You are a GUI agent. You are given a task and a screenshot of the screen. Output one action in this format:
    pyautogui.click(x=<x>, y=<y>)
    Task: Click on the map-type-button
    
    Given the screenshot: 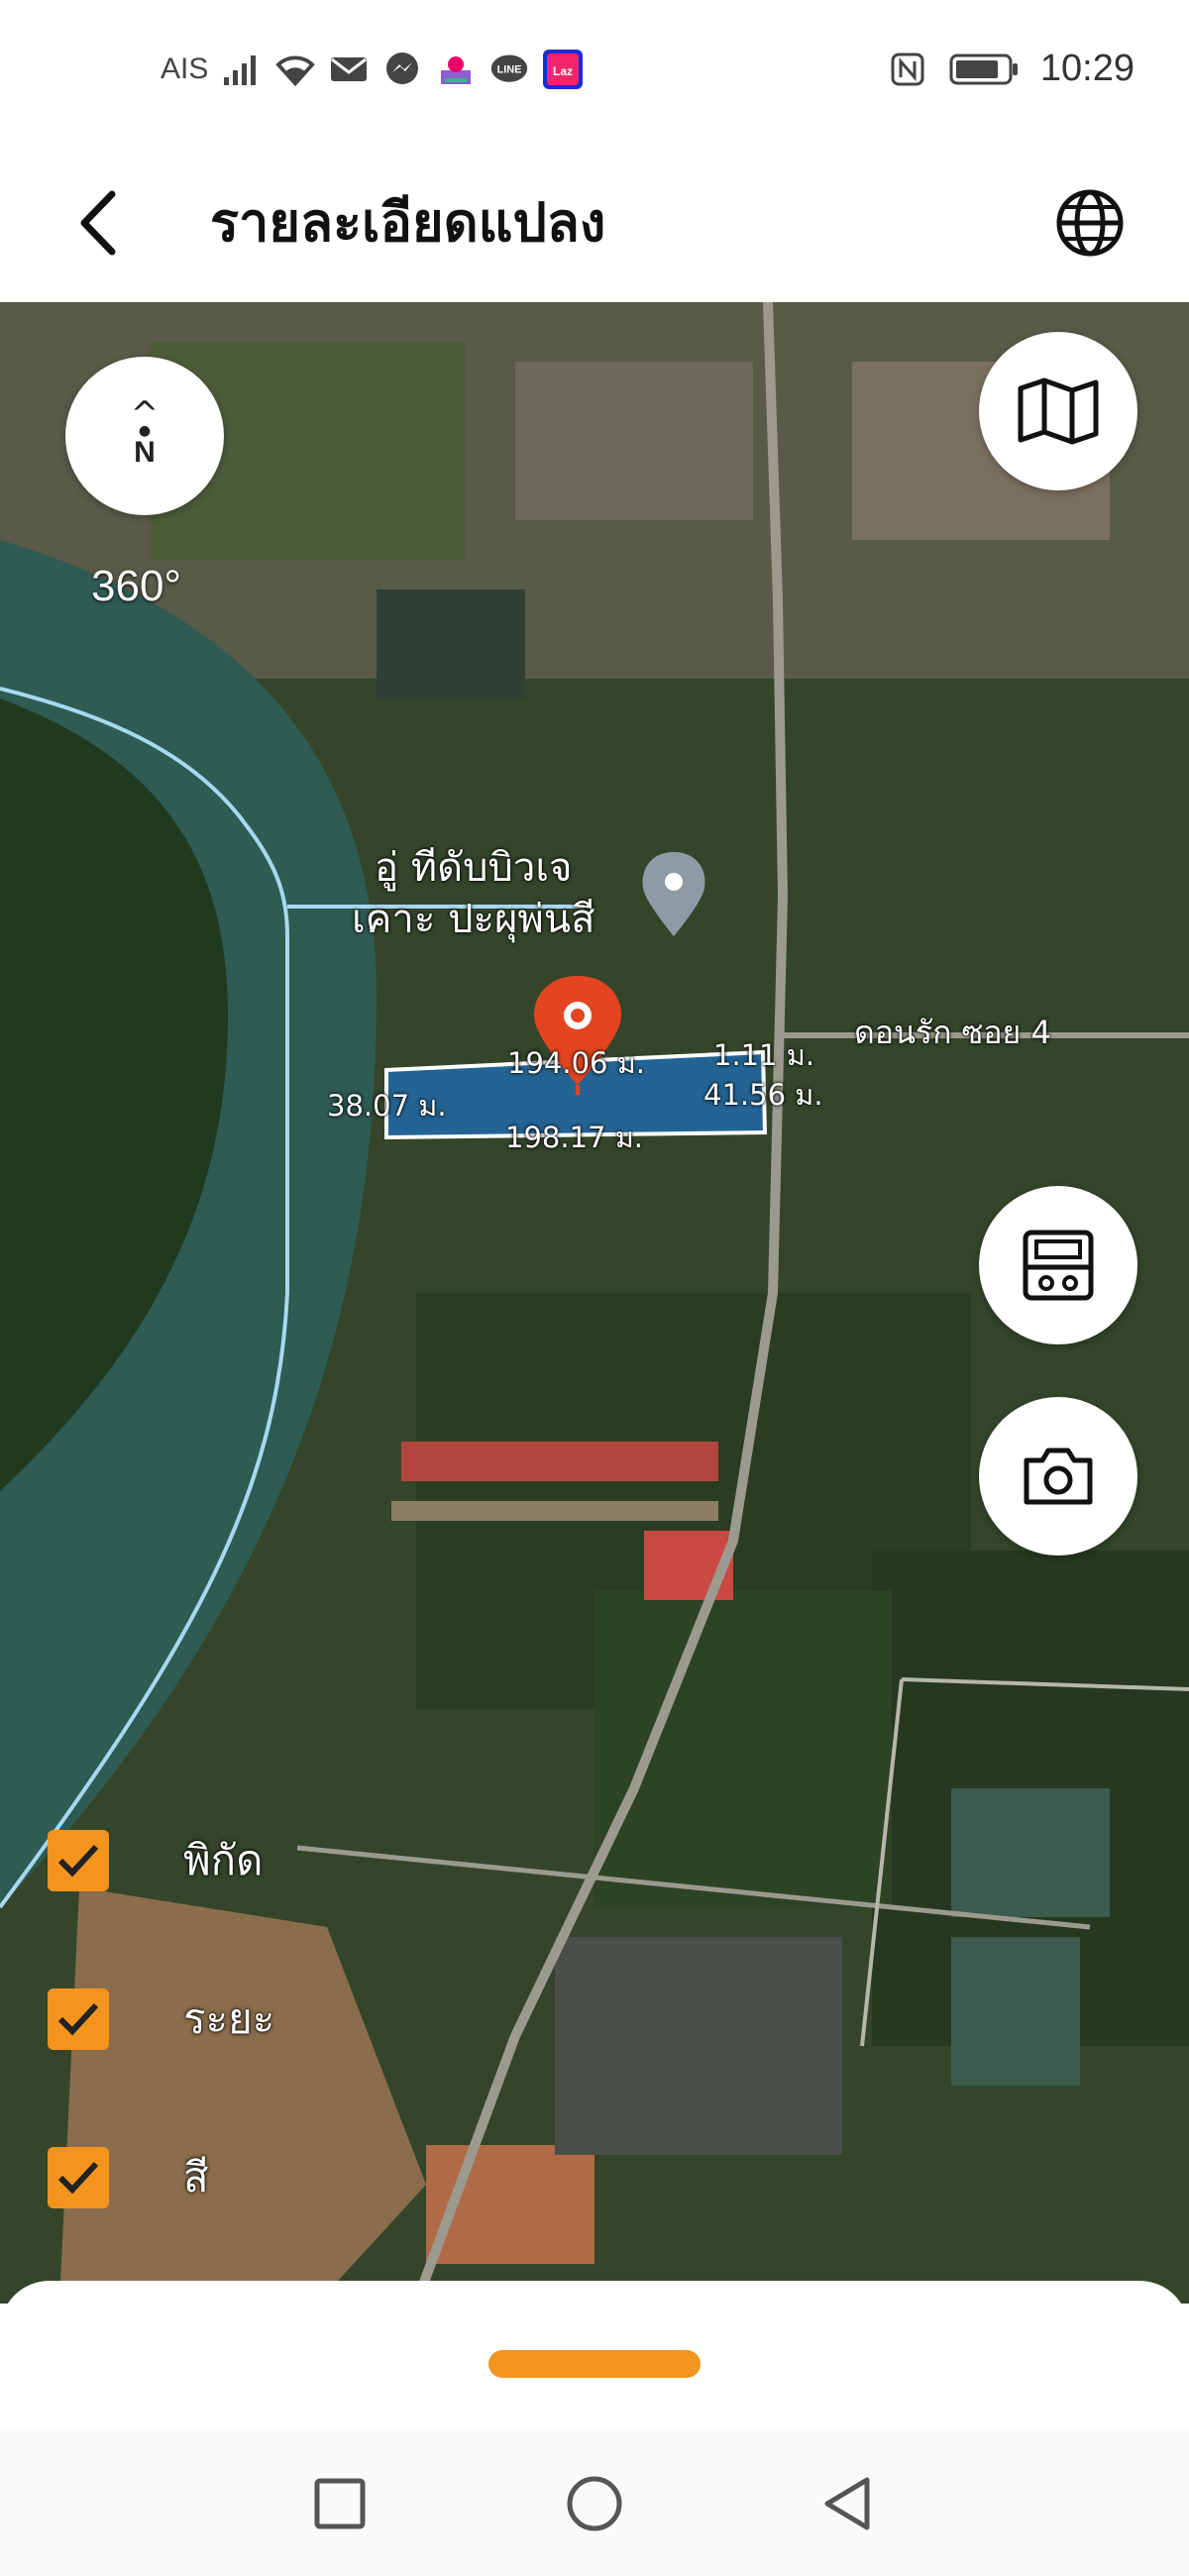 What is the action you would take?
    pyautogui.click(x=1058, y=411)
    